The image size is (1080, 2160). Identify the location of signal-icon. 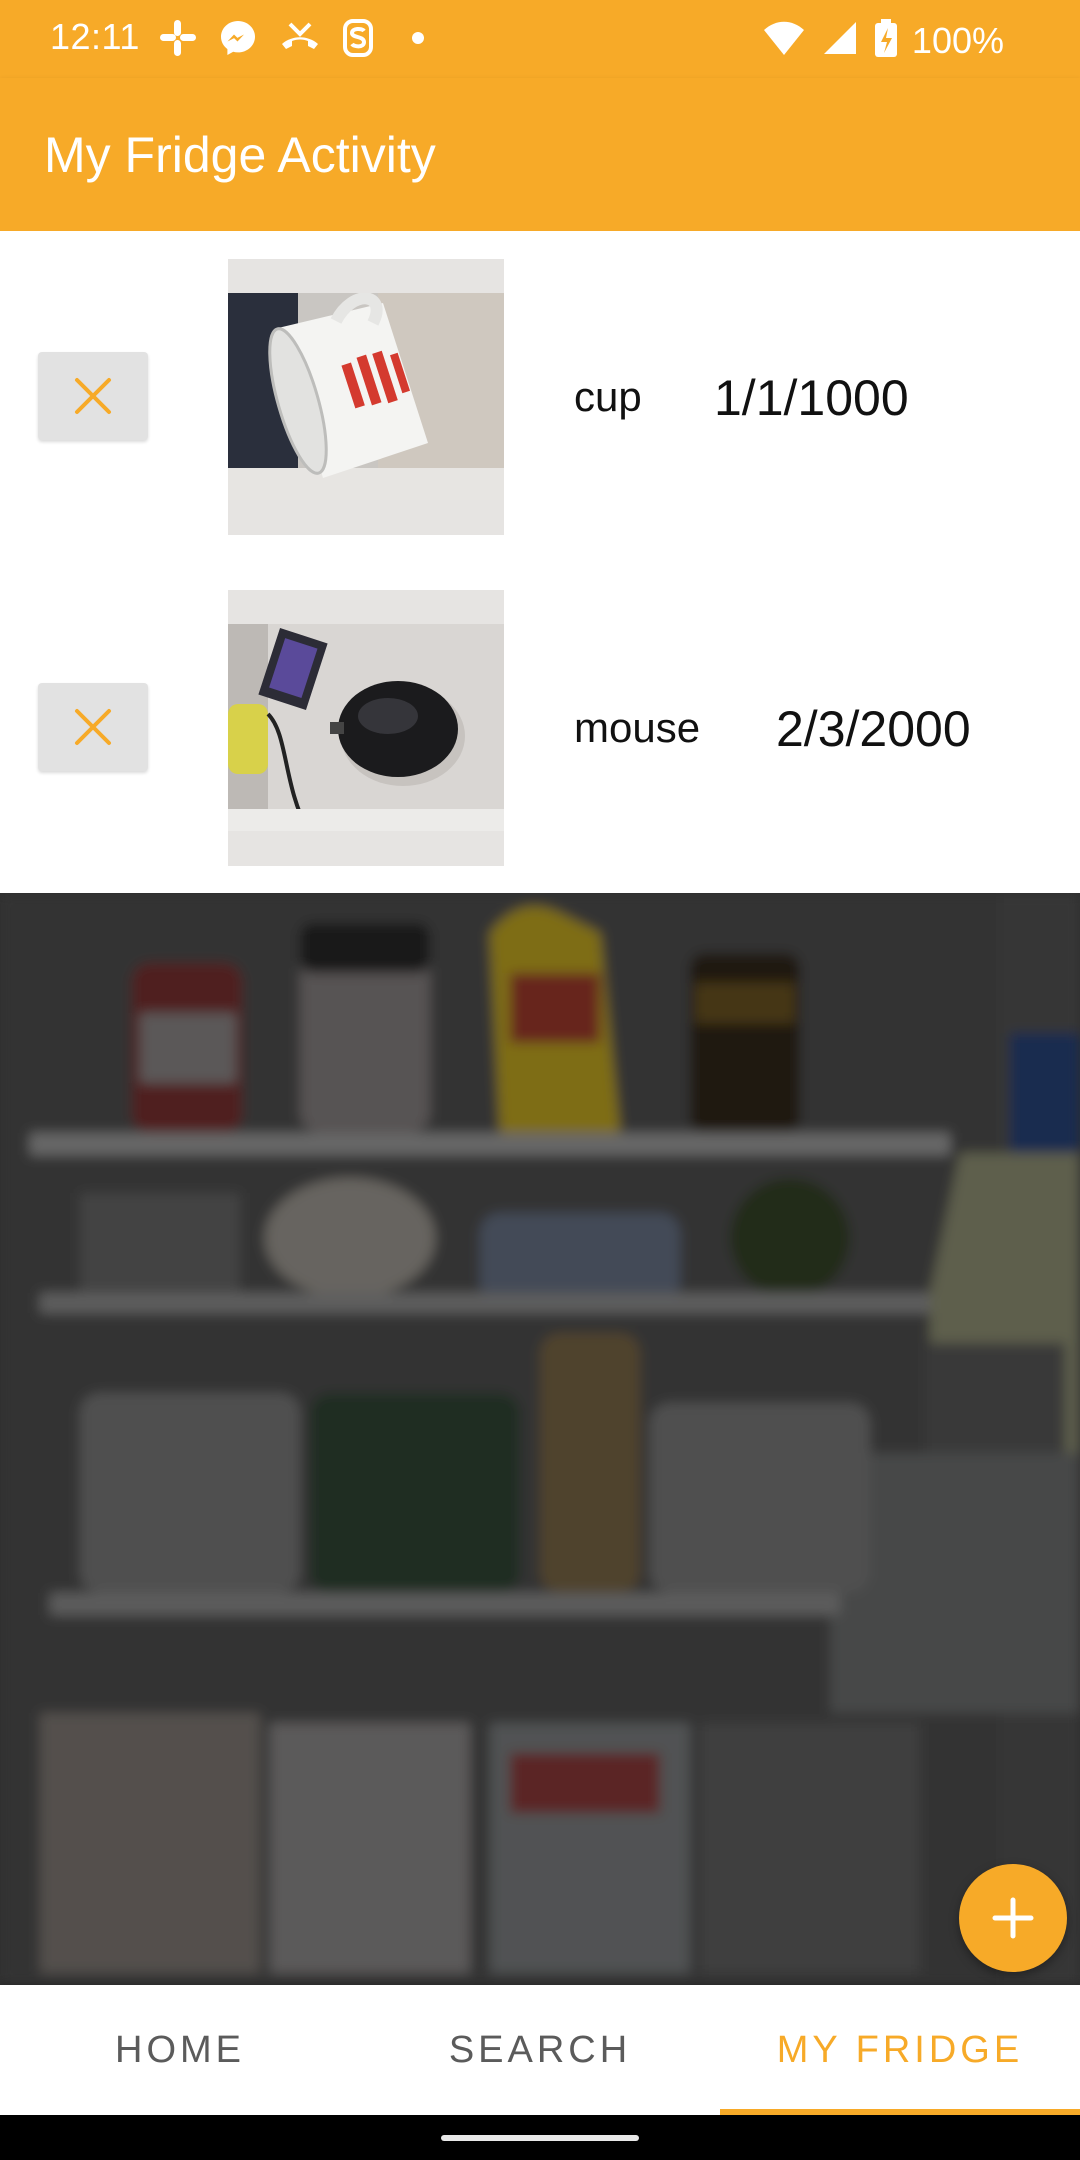
(840, 40).